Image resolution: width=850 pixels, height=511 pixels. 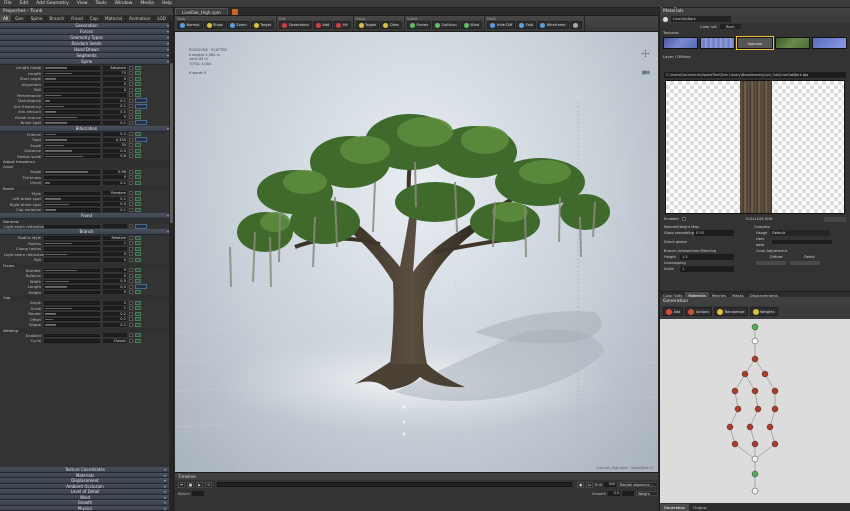 I want to click on property-slider-left-break-spot, so click(x=72, y=199).